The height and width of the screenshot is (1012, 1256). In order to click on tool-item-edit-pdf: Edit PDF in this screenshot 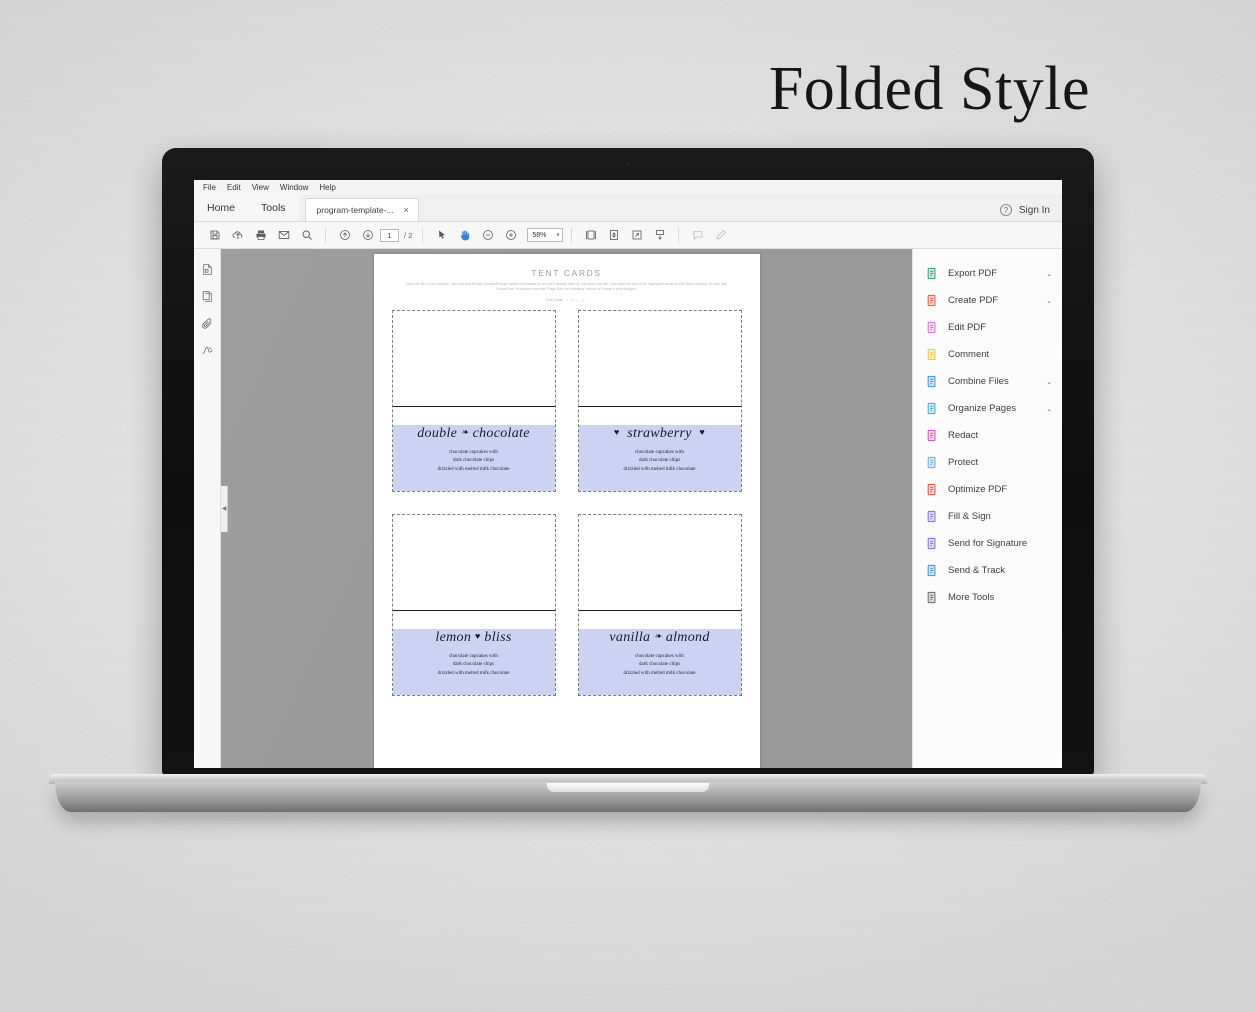, I will do `click(987, 327)`.